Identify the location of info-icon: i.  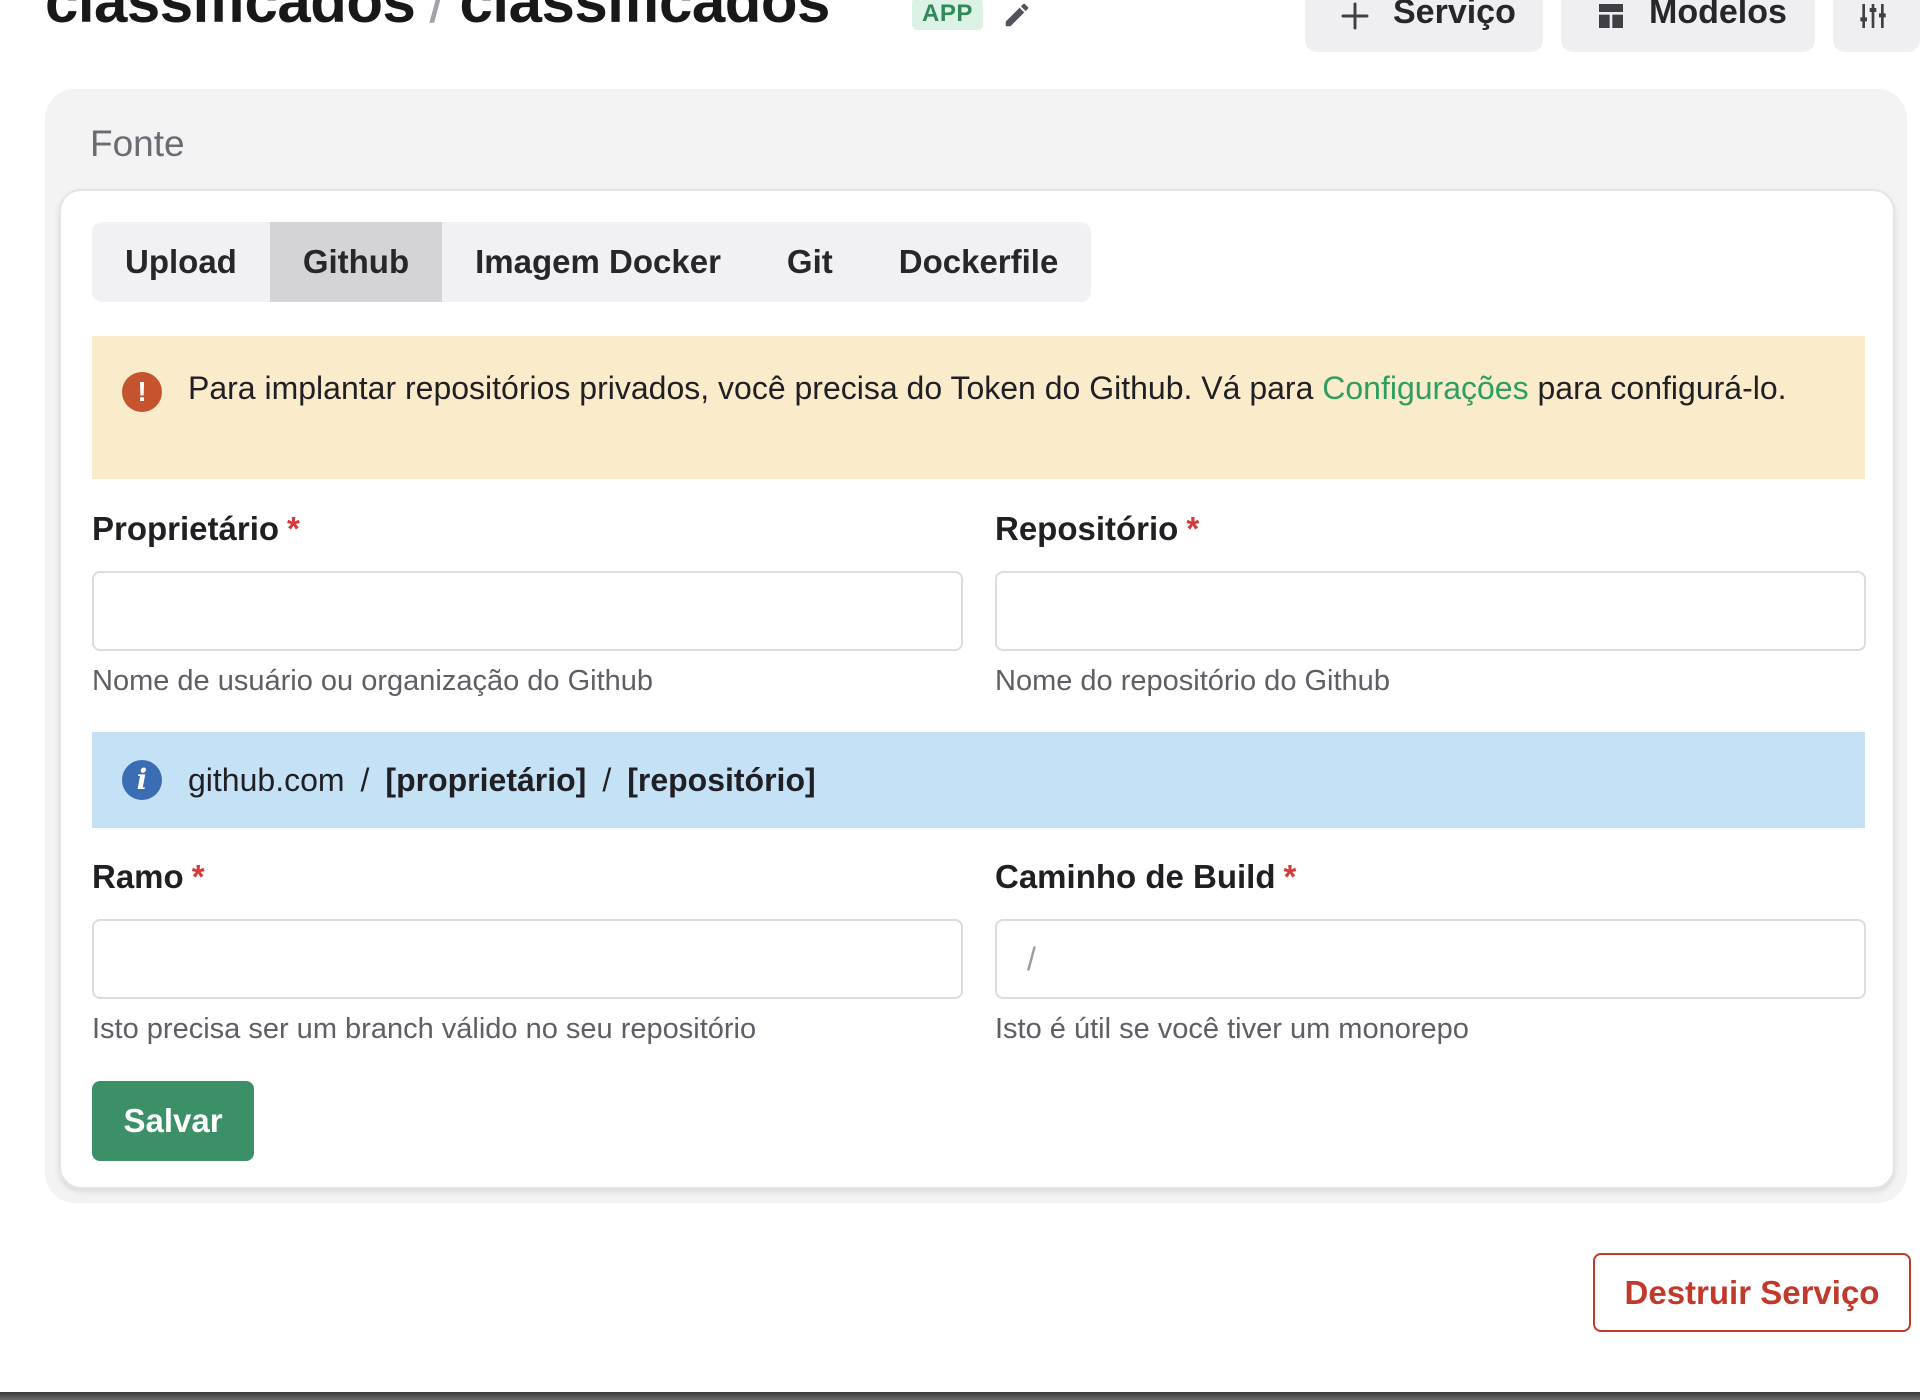
(142, 780).